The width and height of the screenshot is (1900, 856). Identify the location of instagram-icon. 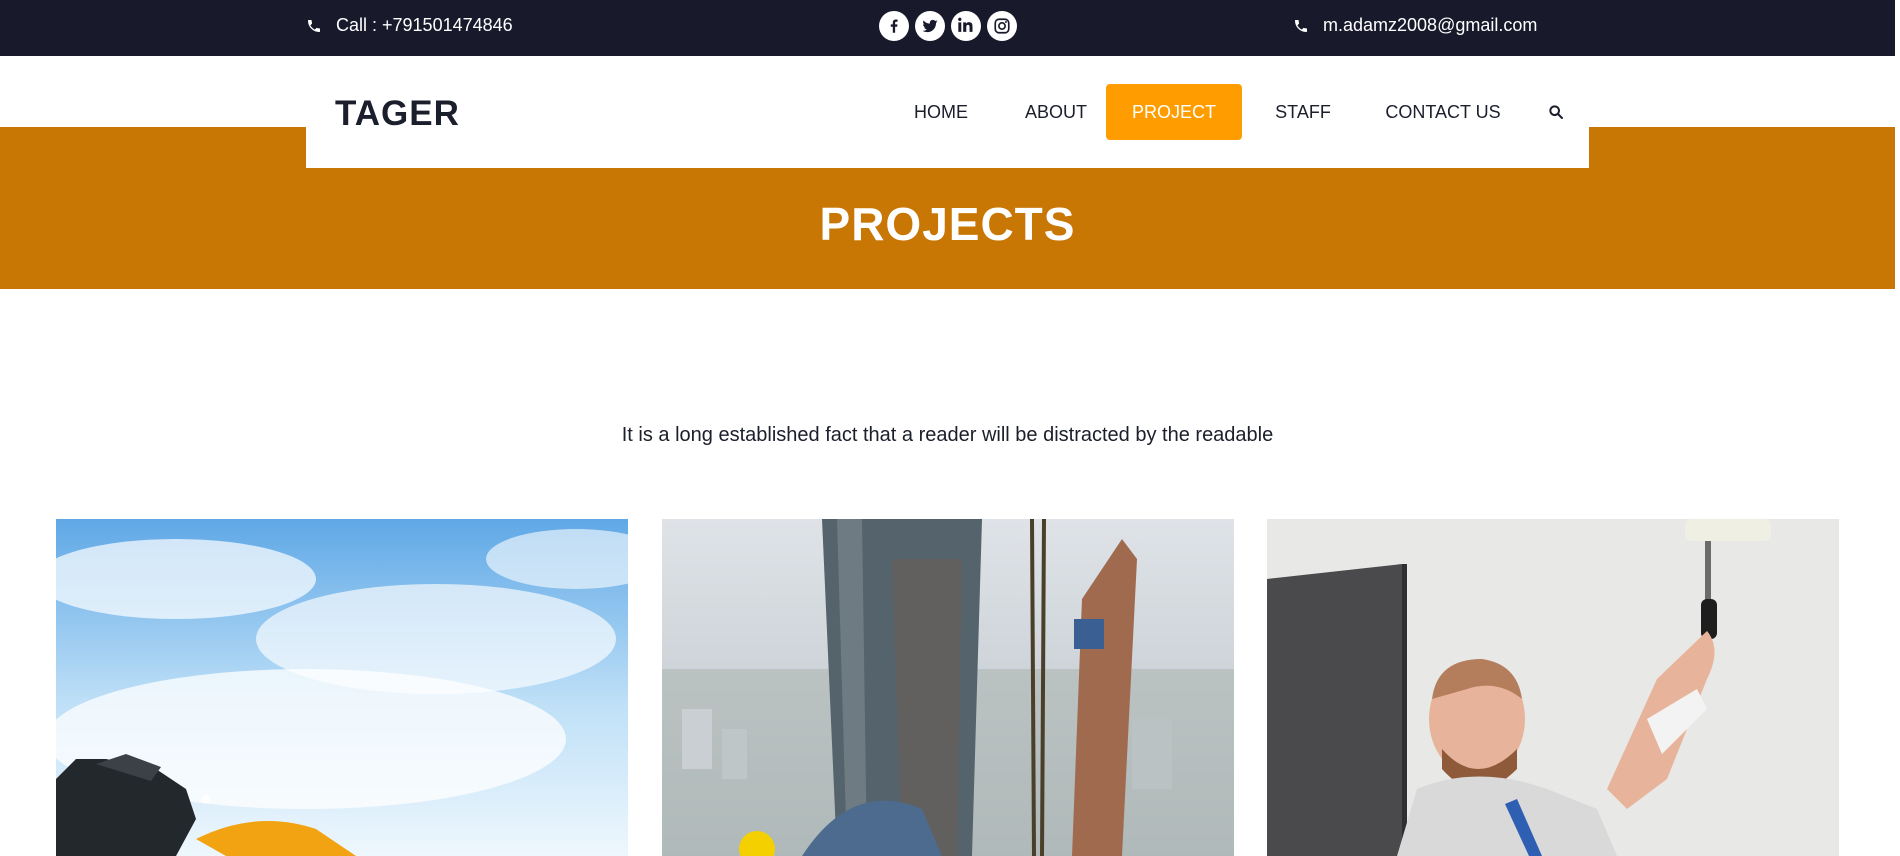
(1002, 26).